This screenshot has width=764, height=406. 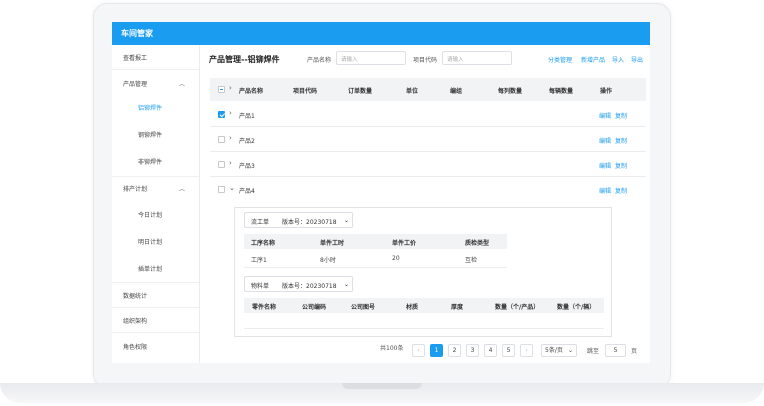 I want to click on column-header: 每辆数量, so click(x=561, y=91).